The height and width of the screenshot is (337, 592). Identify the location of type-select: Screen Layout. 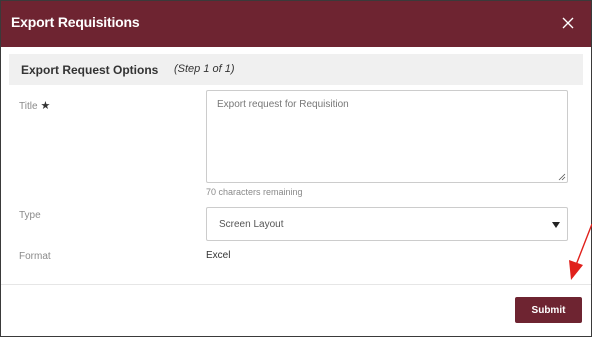
(387, 224).